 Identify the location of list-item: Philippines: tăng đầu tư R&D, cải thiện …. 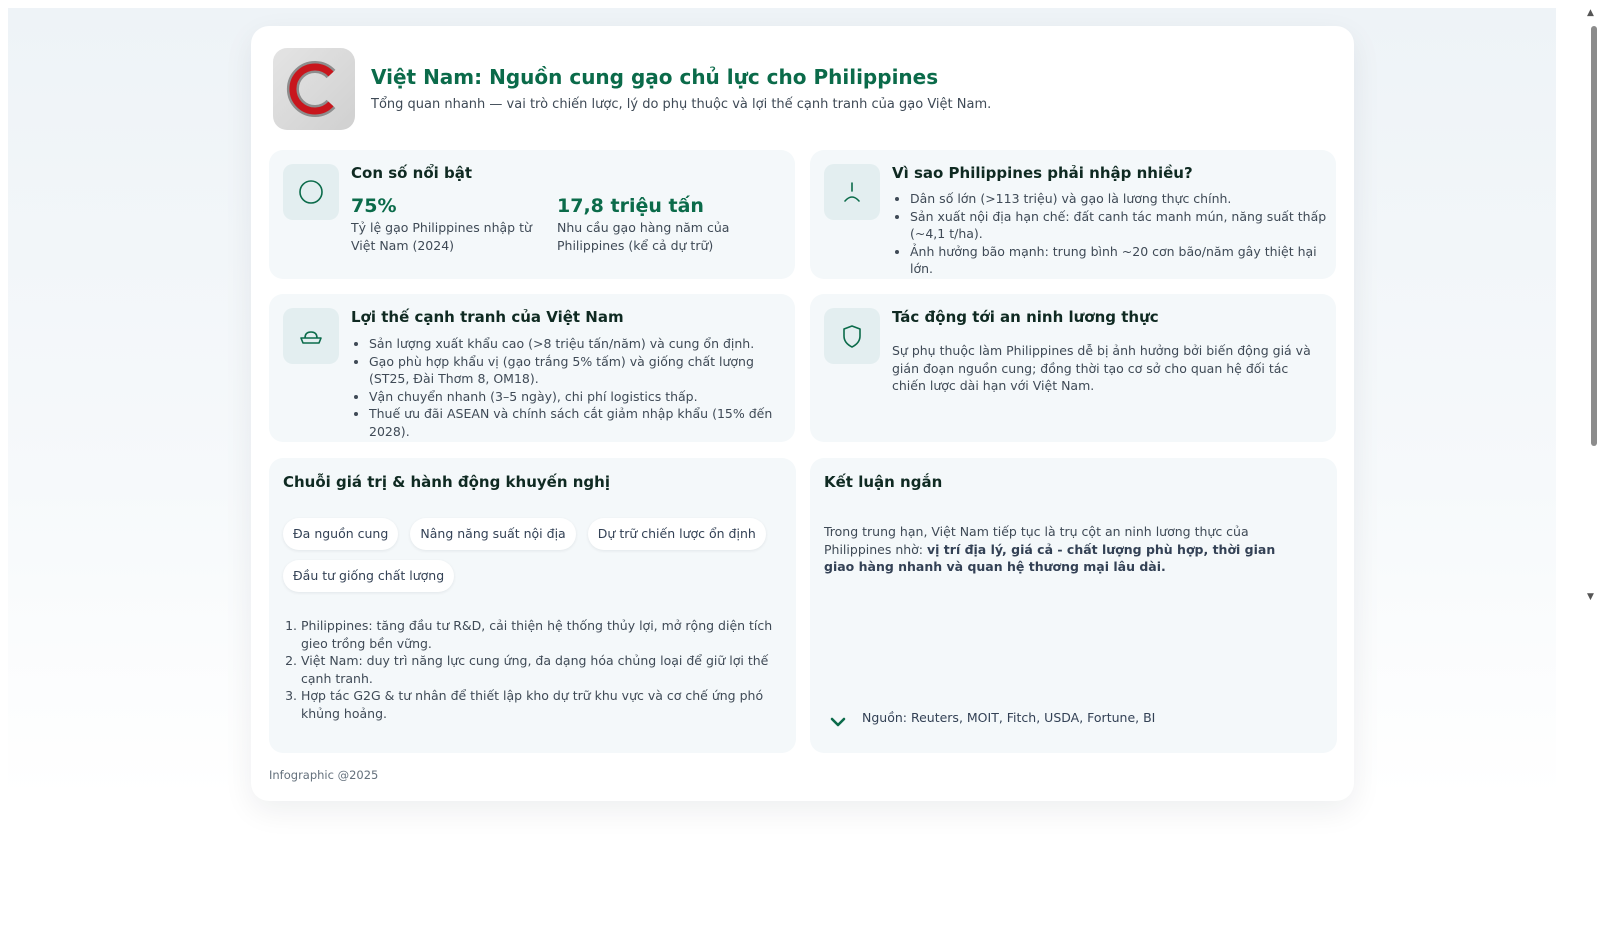
(545, 634).